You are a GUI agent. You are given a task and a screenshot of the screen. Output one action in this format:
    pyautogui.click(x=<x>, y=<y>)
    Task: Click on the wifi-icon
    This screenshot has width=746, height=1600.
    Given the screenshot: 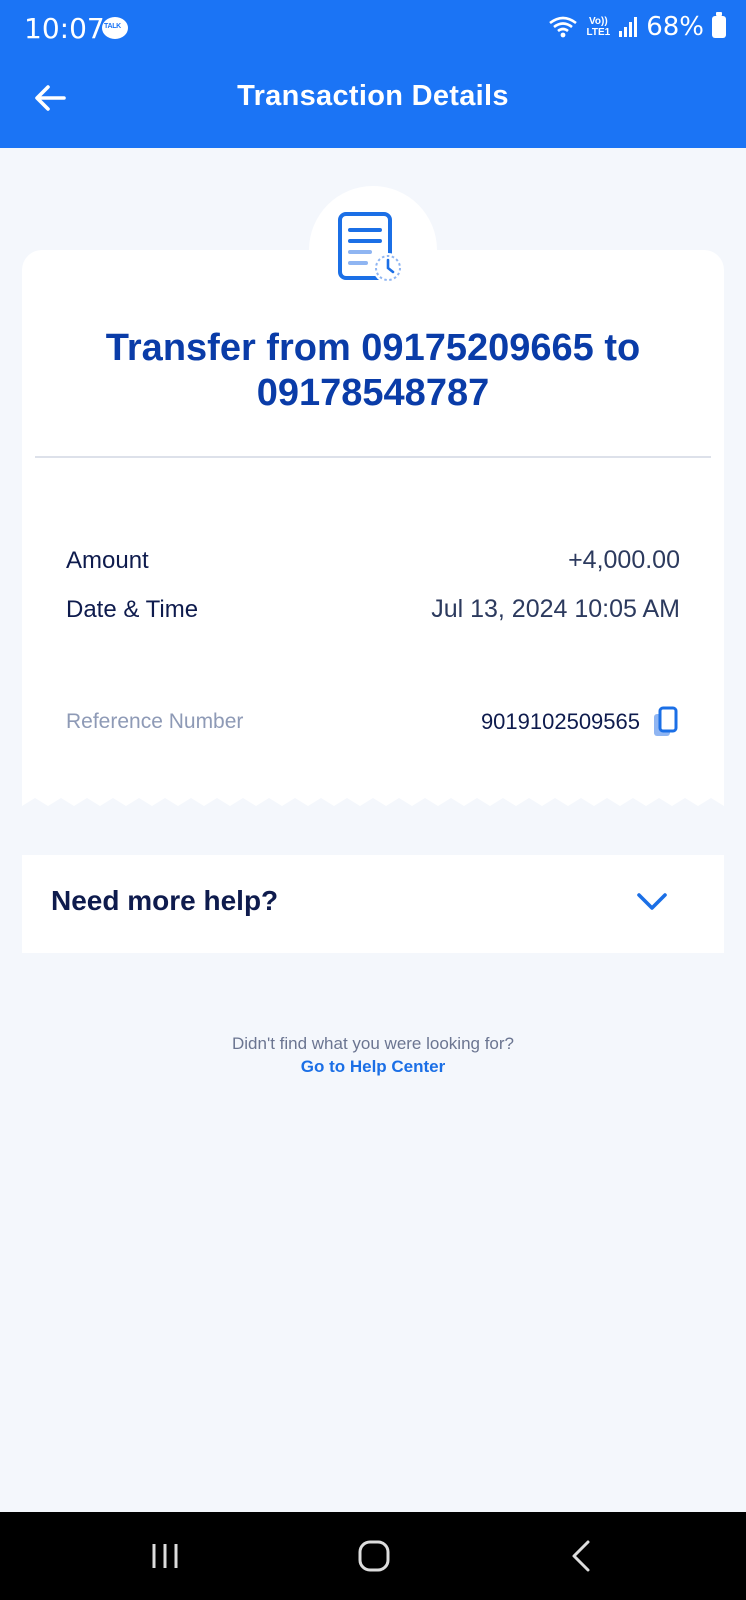 What is the action you would take?
    pyautogui.click(x=563, y=27)
    